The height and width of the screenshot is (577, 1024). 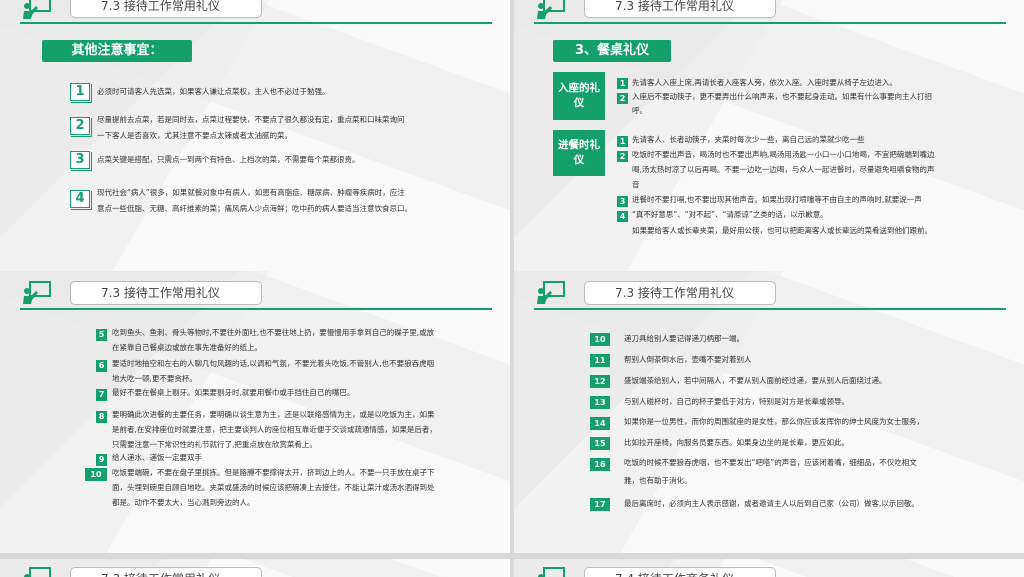 I want to click on slide-6: 7.4 接待工作商务礼仪, so click(x=769, y=568).